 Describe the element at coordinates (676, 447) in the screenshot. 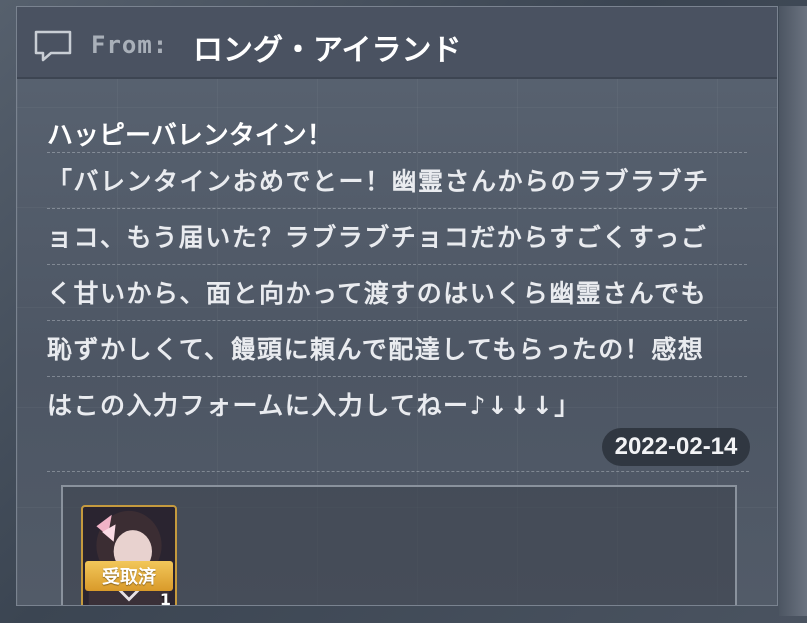

I see `date-badge: 2022-02-14` at that location.